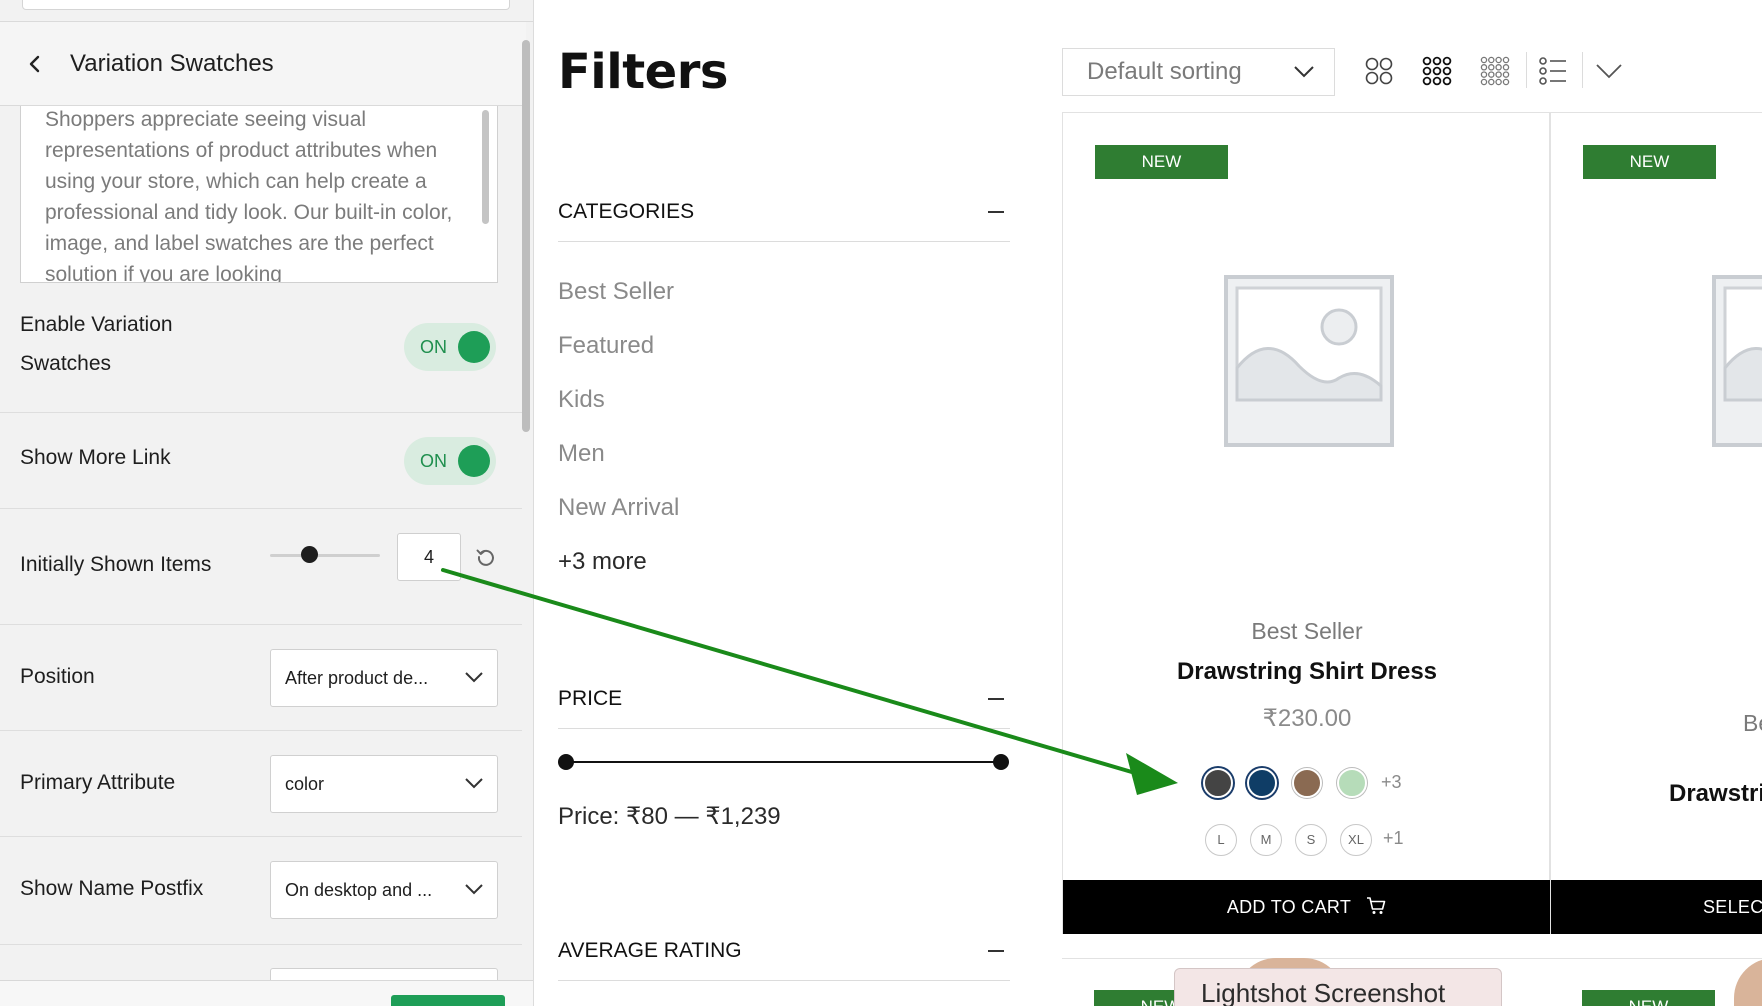 The image size is (1762, 1006). What do you see at coordinates (1437, 71) in the screenshot?
I see `grid-3-icon` at bounding box center [1437, 71].